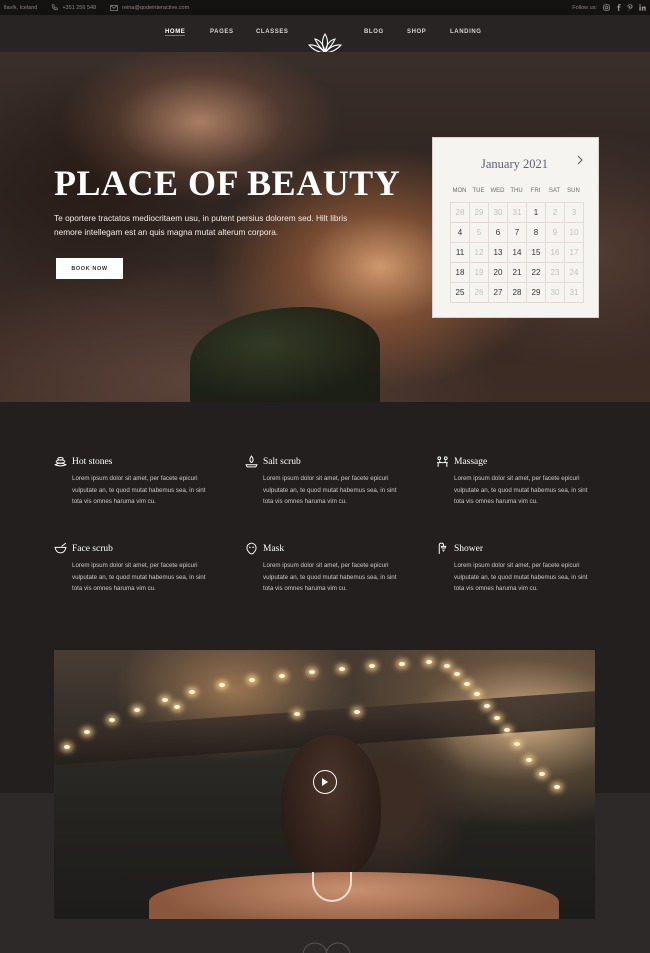  I want to click on calendar-day: 11, so click(460, 253).